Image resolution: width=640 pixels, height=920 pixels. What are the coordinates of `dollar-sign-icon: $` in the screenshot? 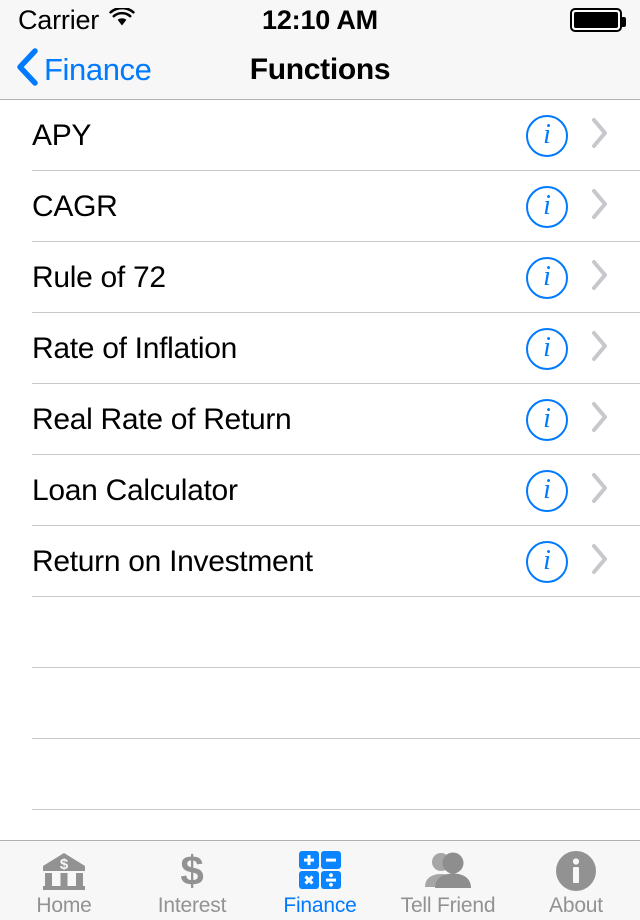 It's located at (192, 871).